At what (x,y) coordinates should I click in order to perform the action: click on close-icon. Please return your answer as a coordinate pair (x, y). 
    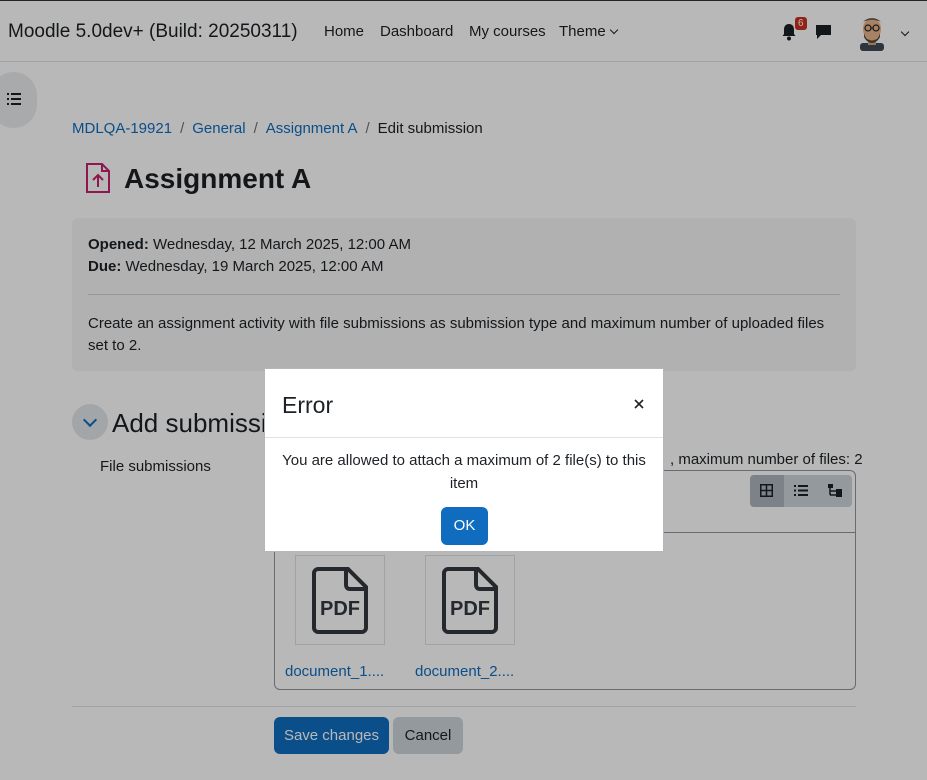
    Looking at the image, I should click on (639, 404).